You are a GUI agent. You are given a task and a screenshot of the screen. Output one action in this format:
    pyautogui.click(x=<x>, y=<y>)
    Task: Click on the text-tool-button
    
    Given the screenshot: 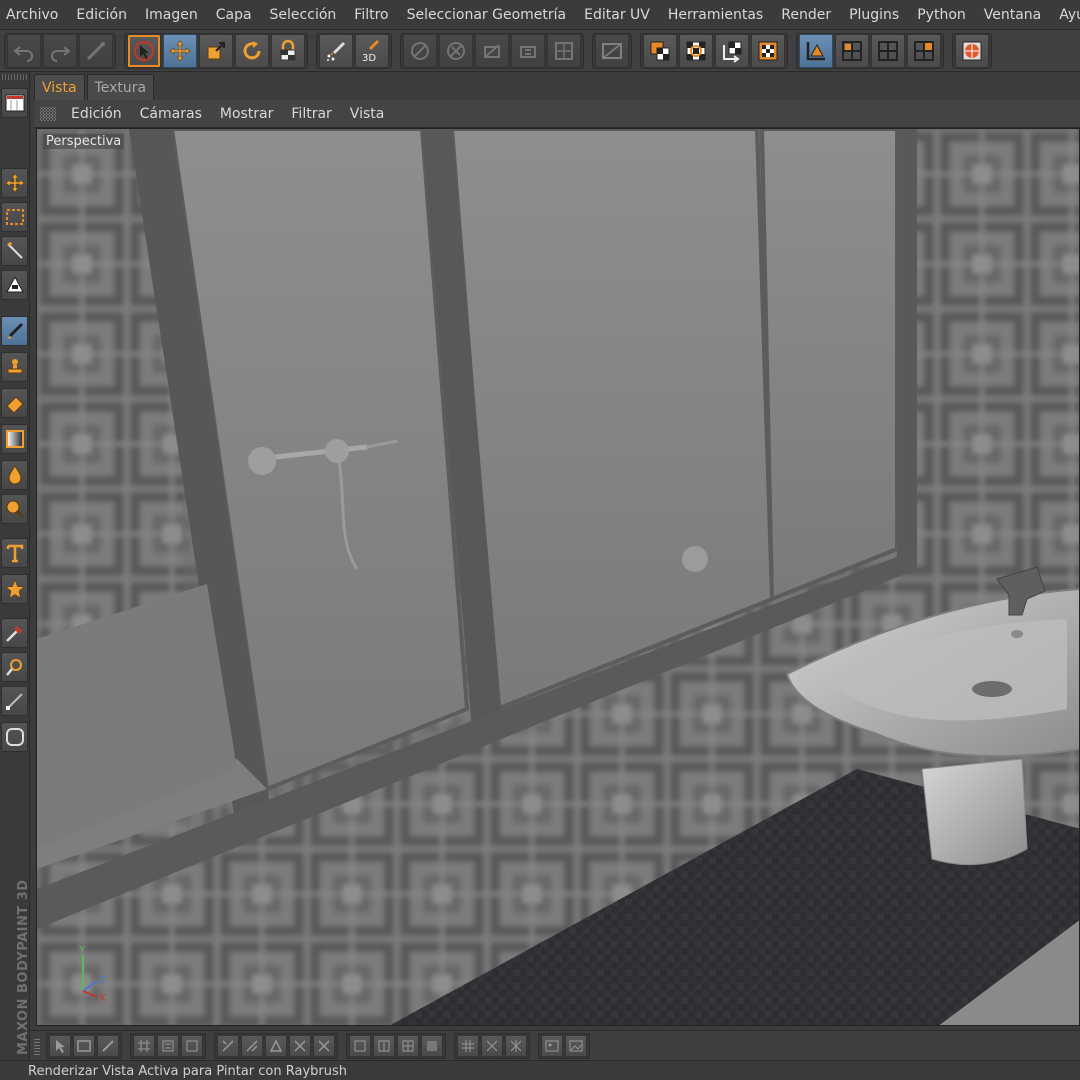 What is the action you would take?
    pyautogui.click(x=14, y=553)
    